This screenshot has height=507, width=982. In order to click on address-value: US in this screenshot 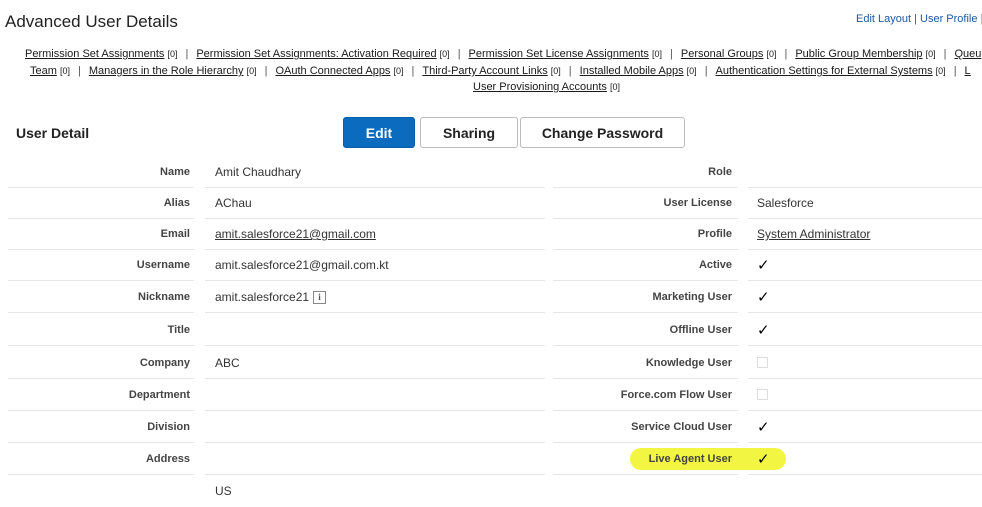, I will do `click(223, 491)`.